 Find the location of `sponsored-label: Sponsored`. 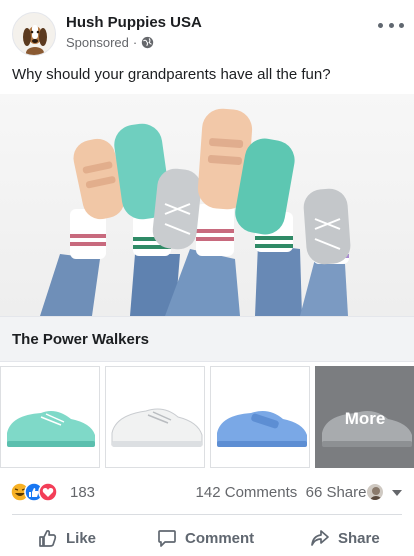

sponsored-label: Sponsored is located at coordinates (97, 42).